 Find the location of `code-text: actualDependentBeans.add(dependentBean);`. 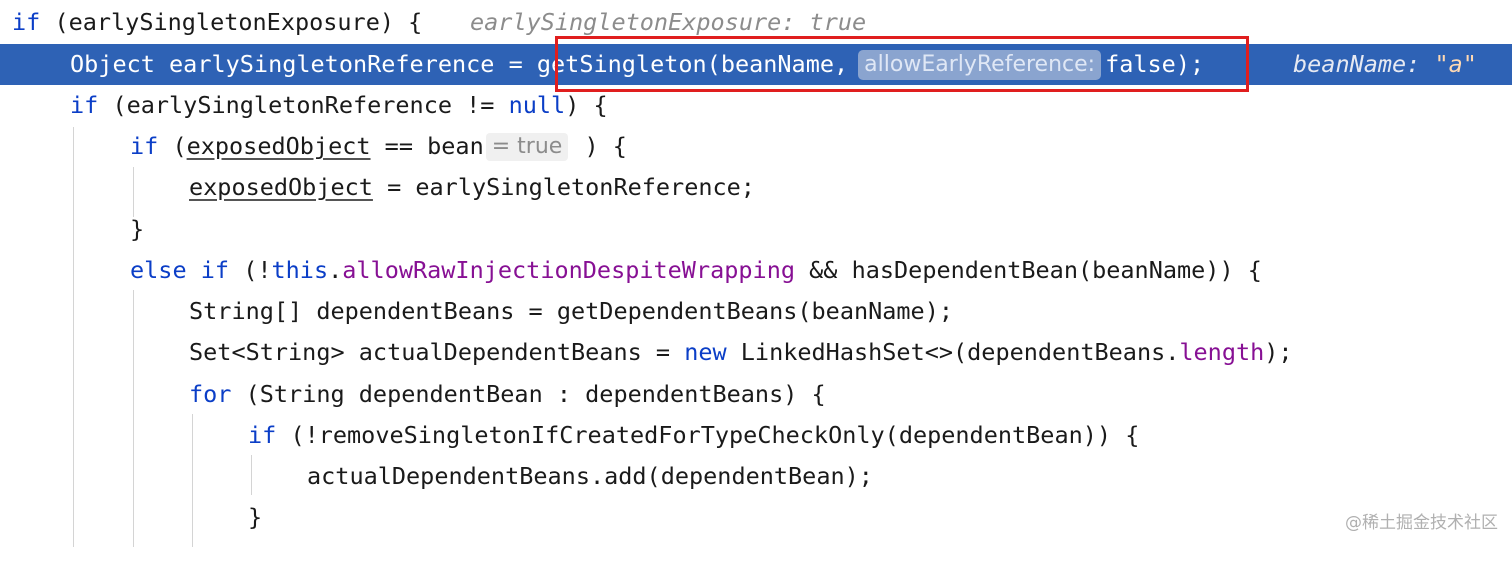

code-text: actualDependentBeans.add(dependentBean); is located at coordinates (590, 476).